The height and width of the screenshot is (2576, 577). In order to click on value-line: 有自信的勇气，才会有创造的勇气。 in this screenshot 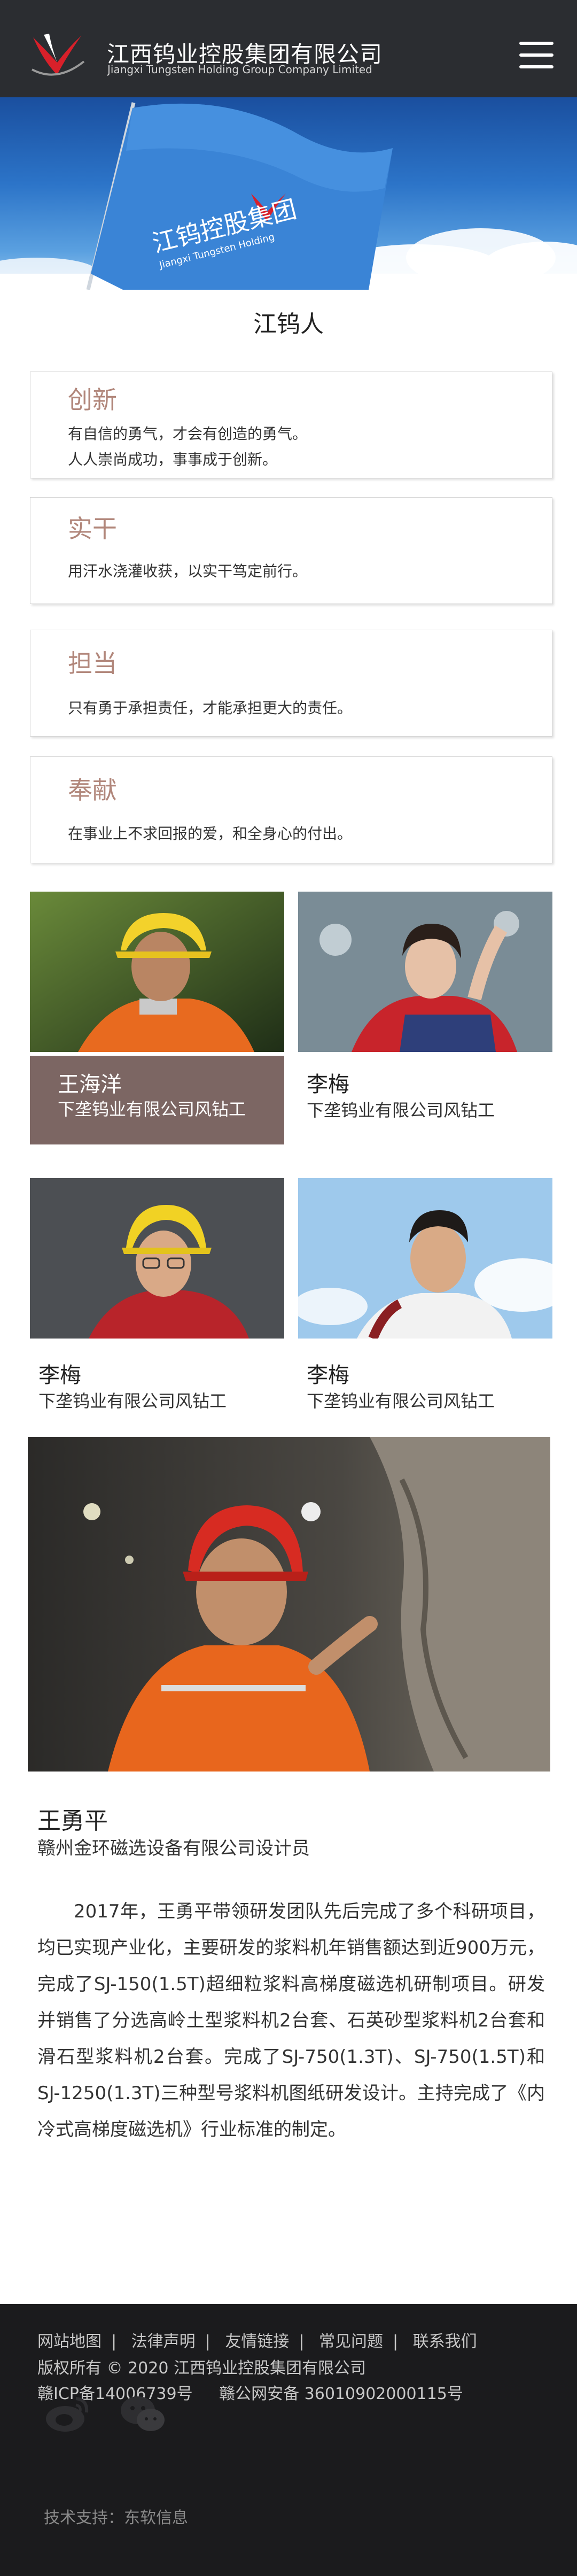, I will do `click(188, 434)`.